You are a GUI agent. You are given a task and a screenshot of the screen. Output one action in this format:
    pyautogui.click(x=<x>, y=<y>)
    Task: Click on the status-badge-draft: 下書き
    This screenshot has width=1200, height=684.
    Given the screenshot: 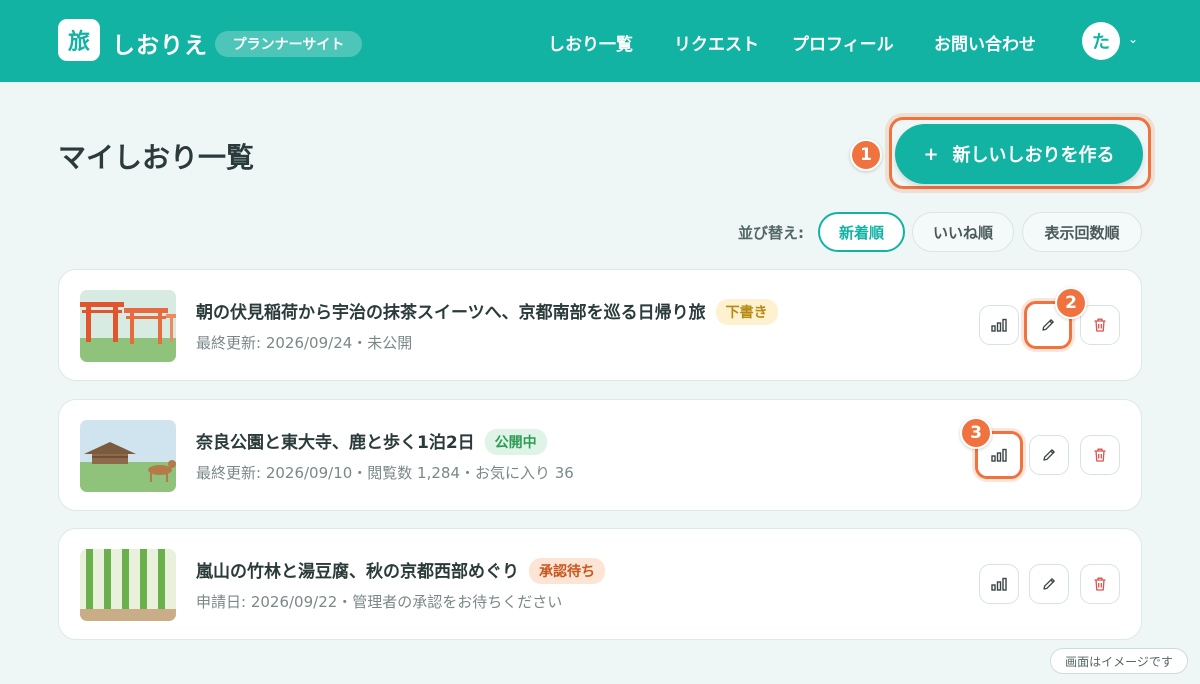 What is the action you would take?
    pyautogui.click(x=746, y=312)
    